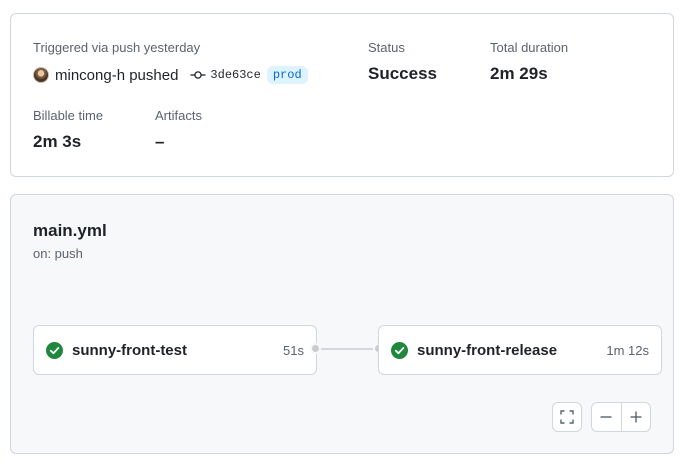 Image resolution: width=683 pixels, height=468 pixels. I want to click on job-card-release: sunny-front-release 1m 12s, so click(520, 350).